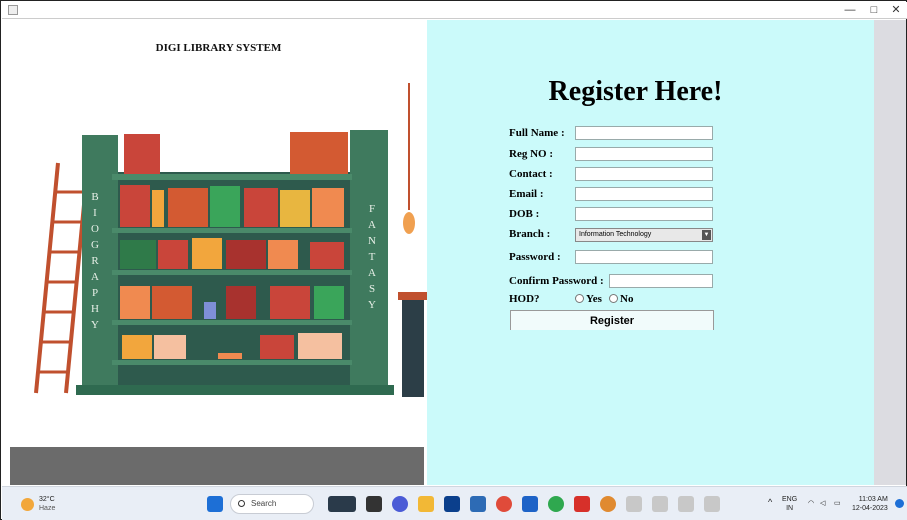 Image resolution: width=907 pixels, height=520 pixels. Describe the element at coordinates (95, 261) in the screenshot. I see `svg-text: R` at that location.